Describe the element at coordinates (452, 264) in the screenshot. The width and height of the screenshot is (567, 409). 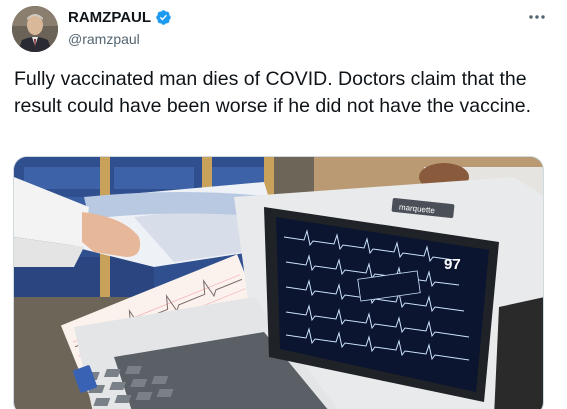
I see `monitor-reading: 97` at that location.